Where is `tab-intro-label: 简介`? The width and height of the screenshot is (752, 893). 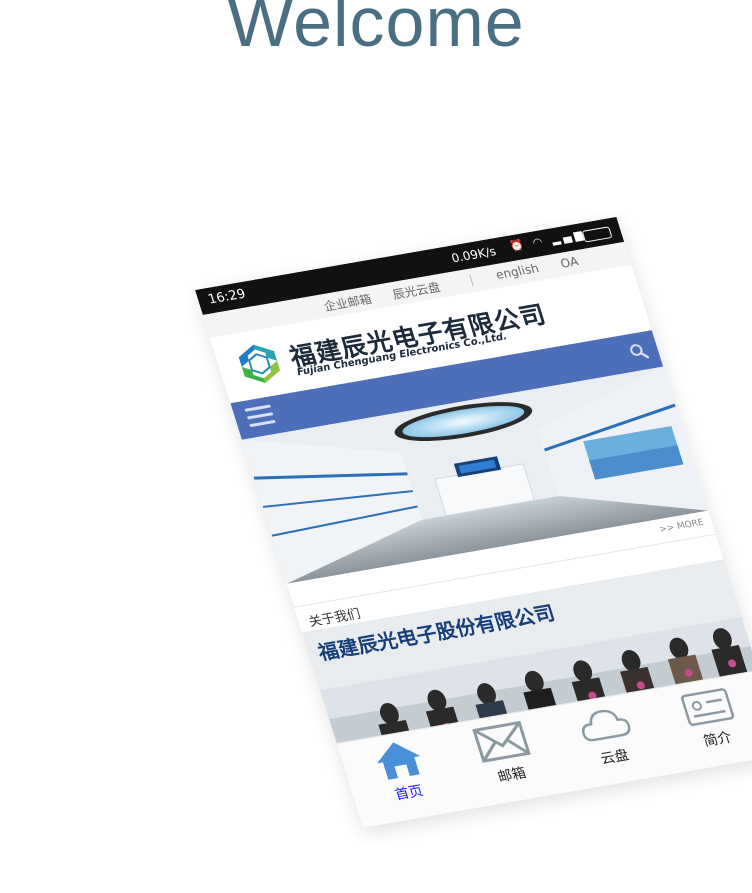
tab-intro-label: 简介 is located at coordinates (717, 739).